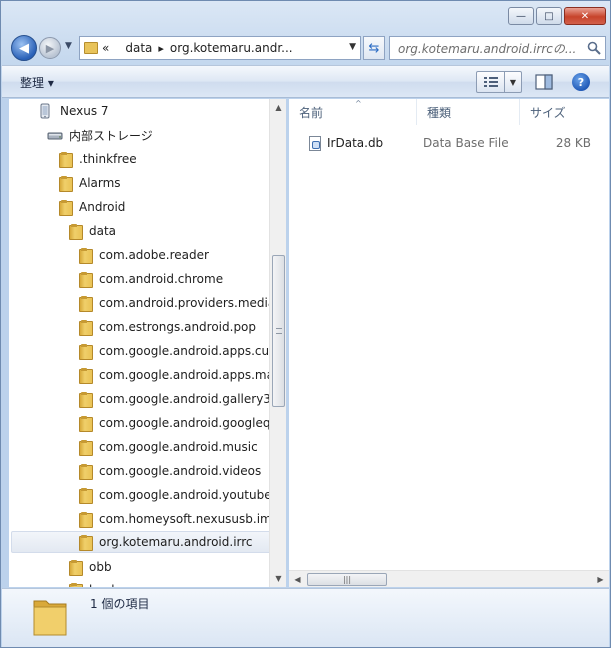 The width and height of the screenshot is (611, 648). I want to click on help-button: ?, so click(581, 82).